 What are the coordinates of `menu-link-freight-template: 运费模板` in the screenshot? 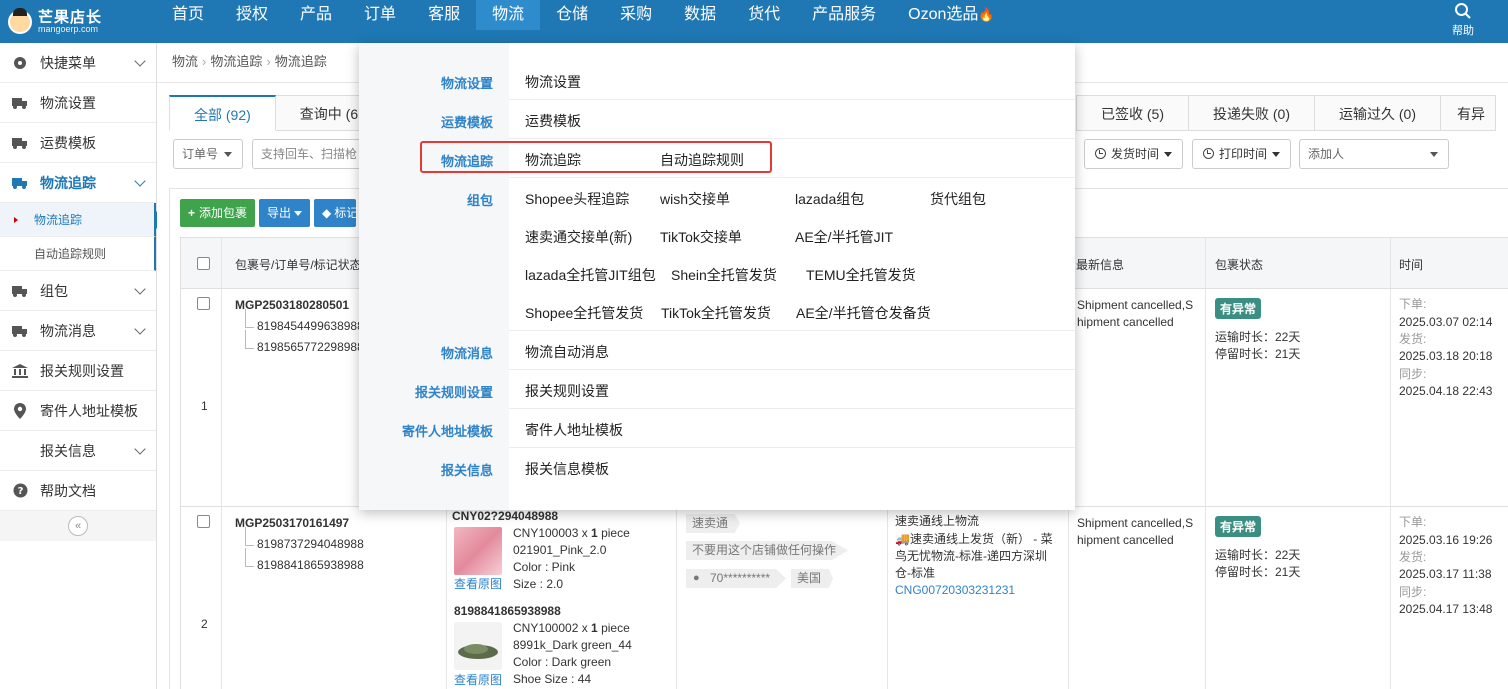 It's located at (553, 121).